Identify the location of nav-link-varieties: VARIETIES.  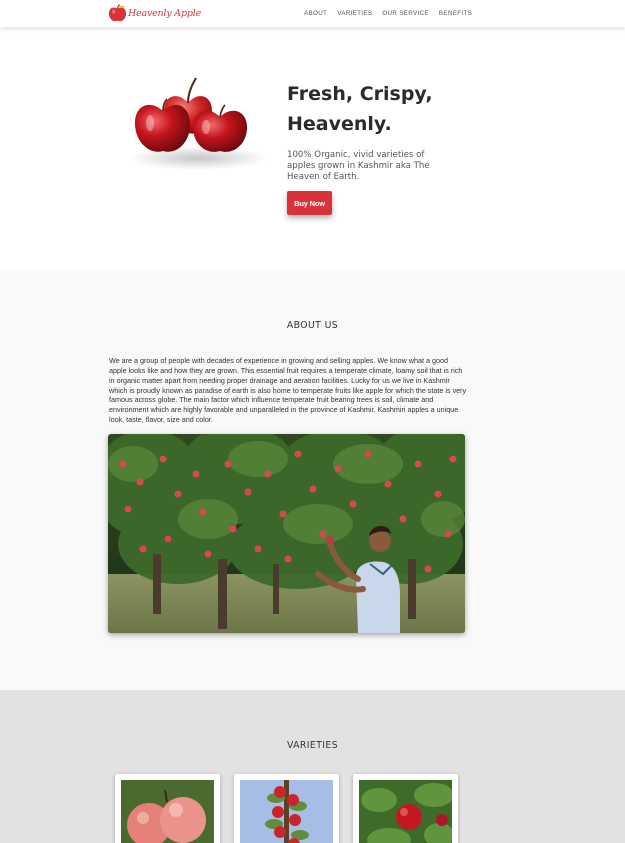
(354, 13).